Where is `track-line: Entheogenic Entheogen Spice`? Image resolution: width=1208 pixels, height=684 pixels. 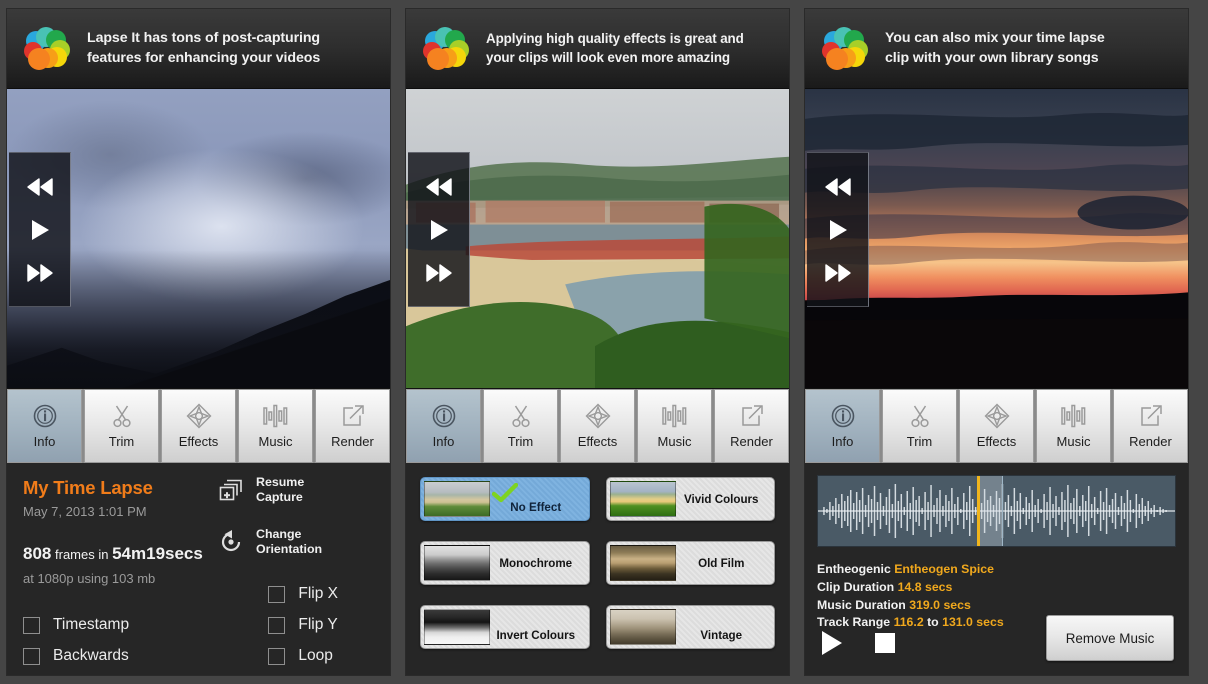
track-line: Entheogenic Entheogen Spice is located at coordinates (996, 570).